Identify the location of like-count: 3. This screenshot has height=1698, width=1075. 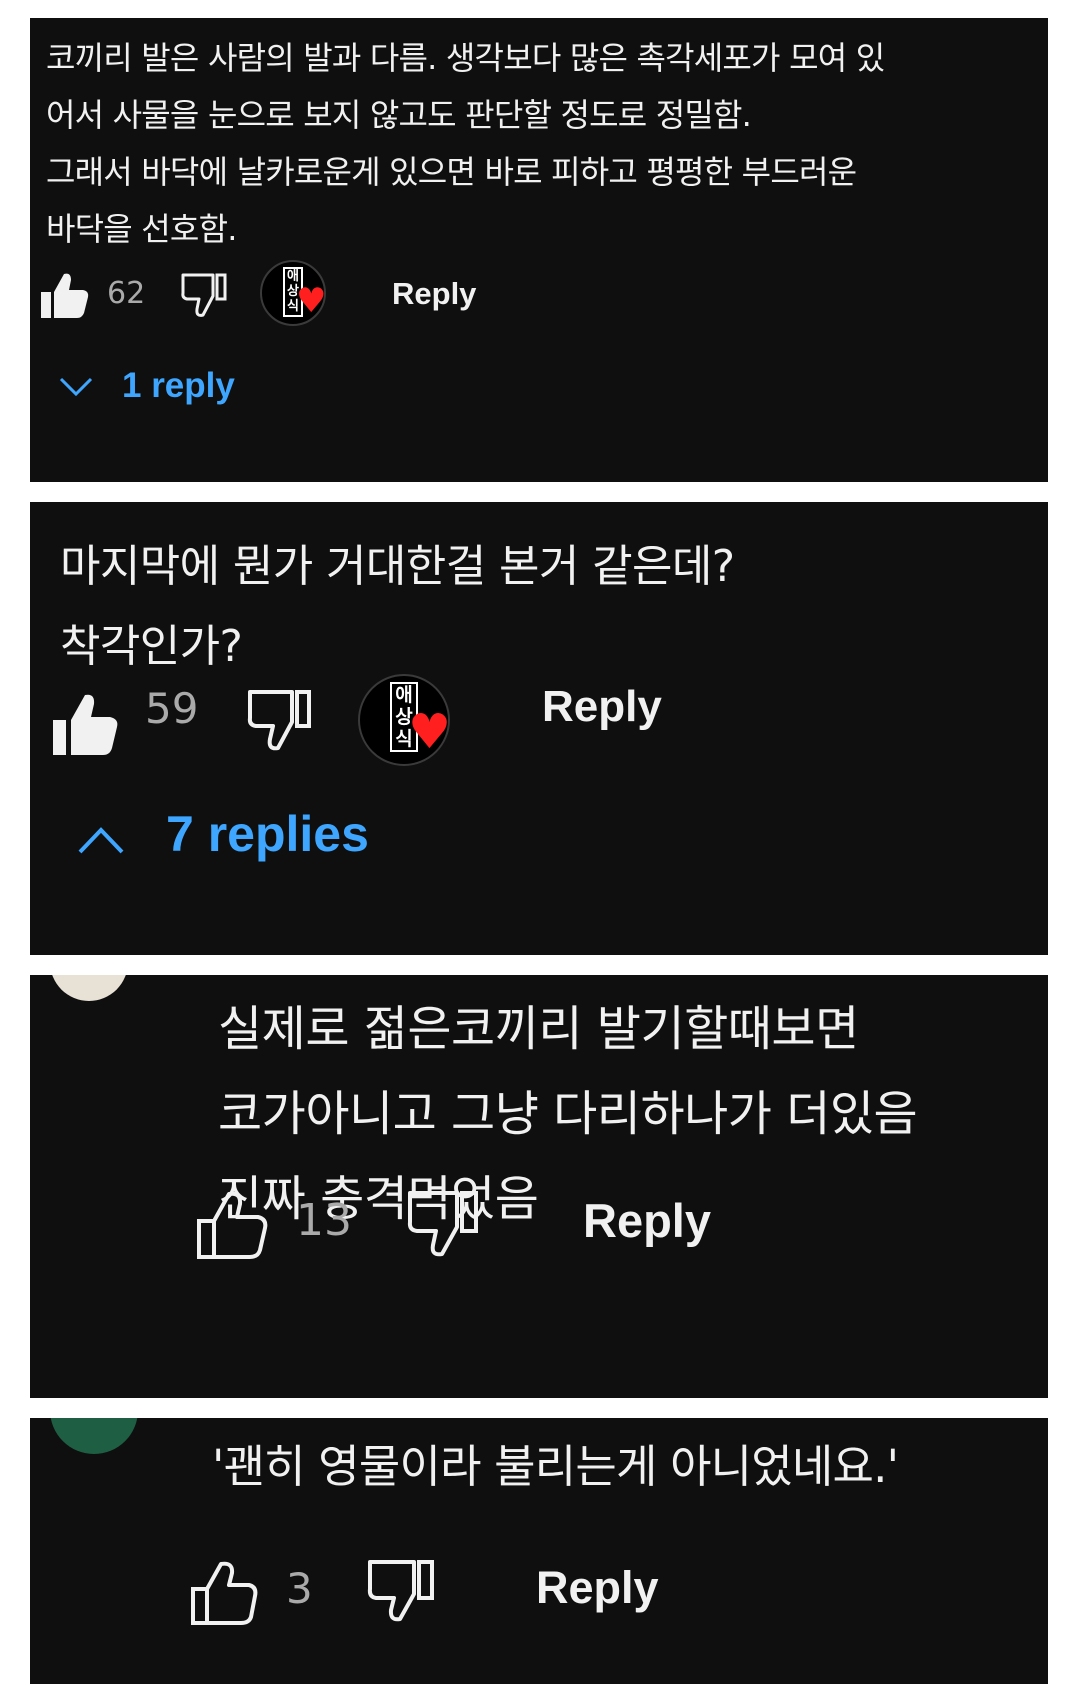
(299, 1588).